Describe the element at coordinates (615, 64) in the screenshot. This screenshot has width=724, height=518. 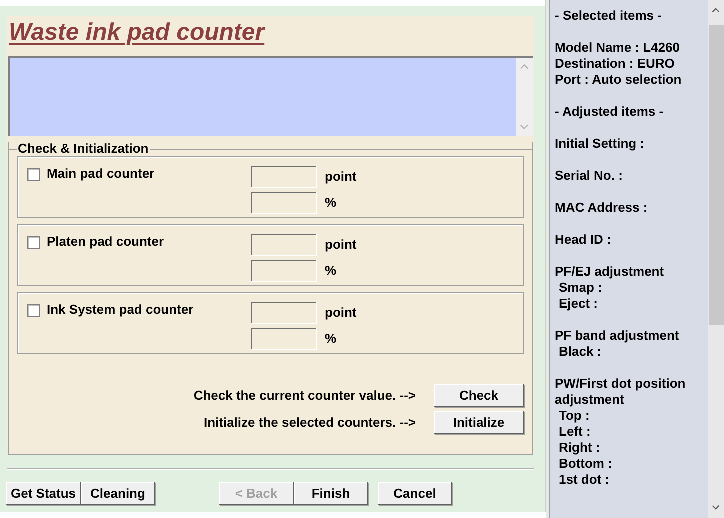
I see `info-line: Destination : EURO` at that location.